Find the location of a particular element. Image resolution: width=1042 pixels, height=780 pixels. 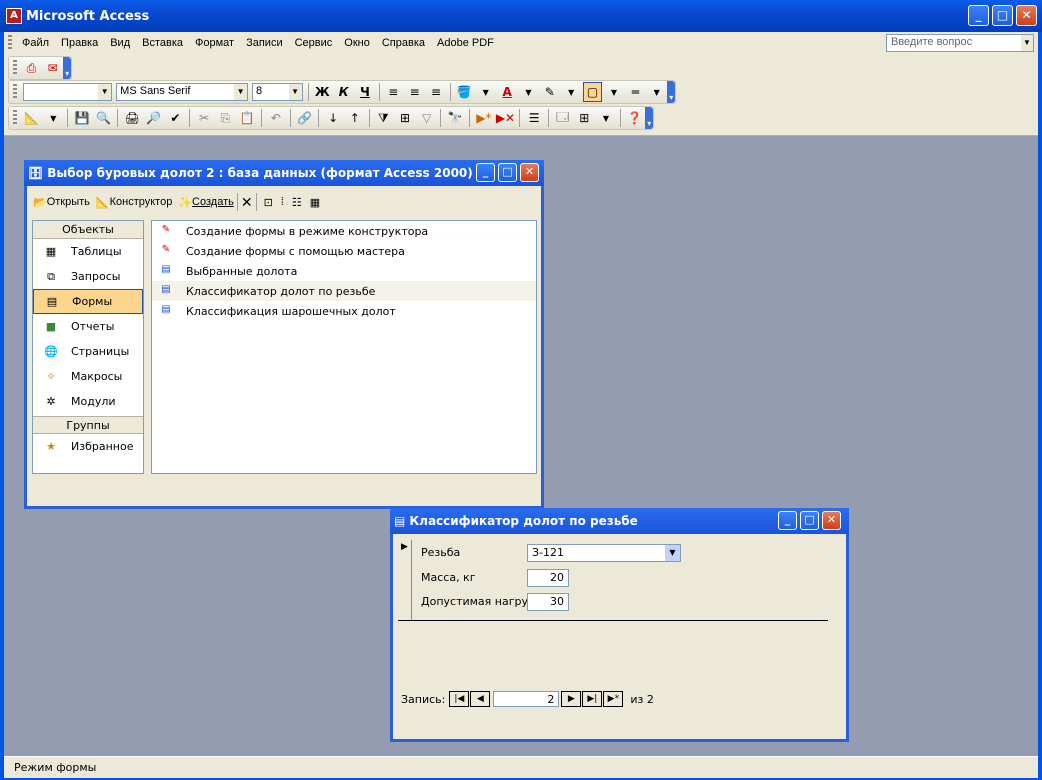

menu-adobe-pdf: Adobe PDF is located at coordinates (465, 43).